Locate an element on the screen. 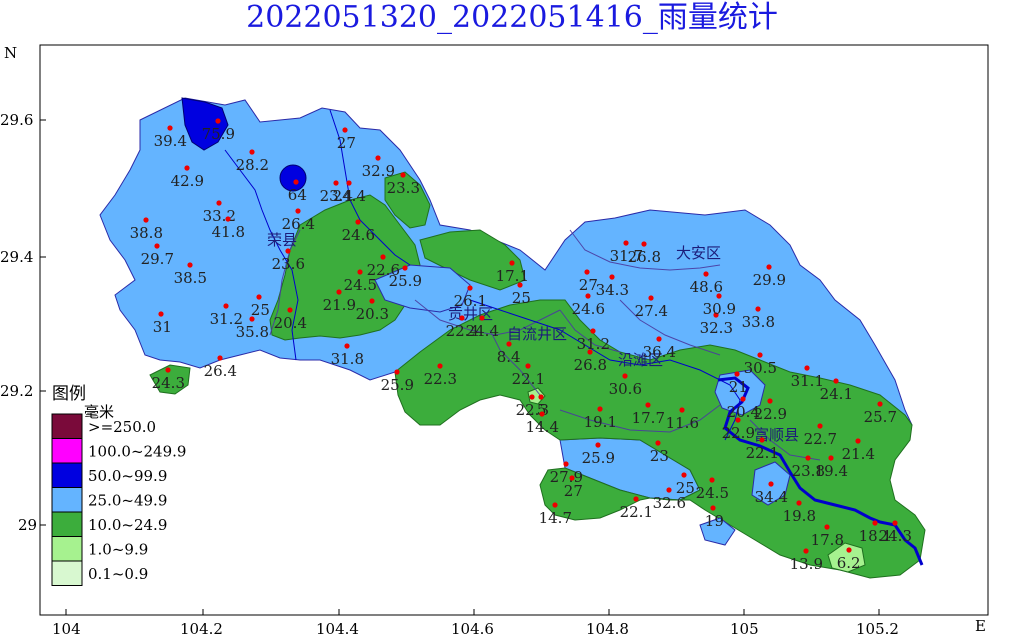 The width and height of the screenshot is (1024, 638). station-value: 20.4 is located at coordinates (743, 412).